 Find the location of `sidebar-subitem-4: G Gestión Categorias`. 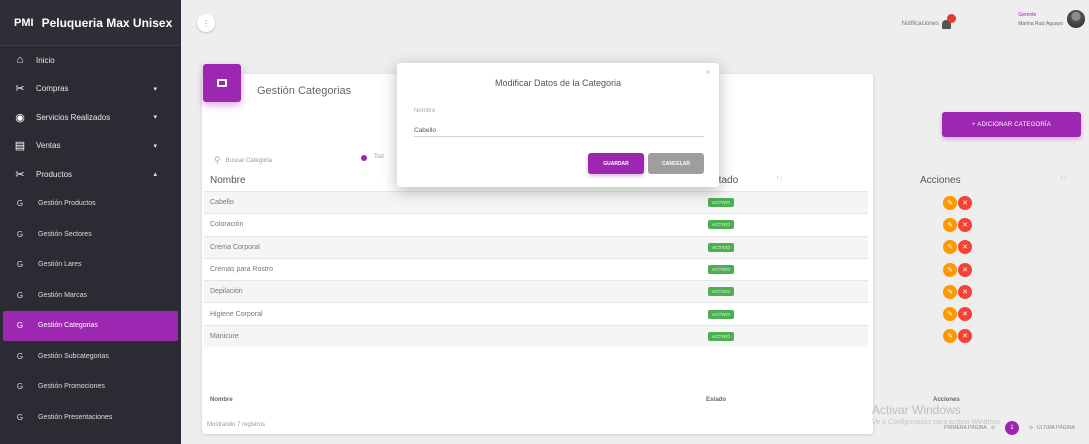

sidebar-subitem-4: G Gestión Categorias is located at coordinates (90, 325).